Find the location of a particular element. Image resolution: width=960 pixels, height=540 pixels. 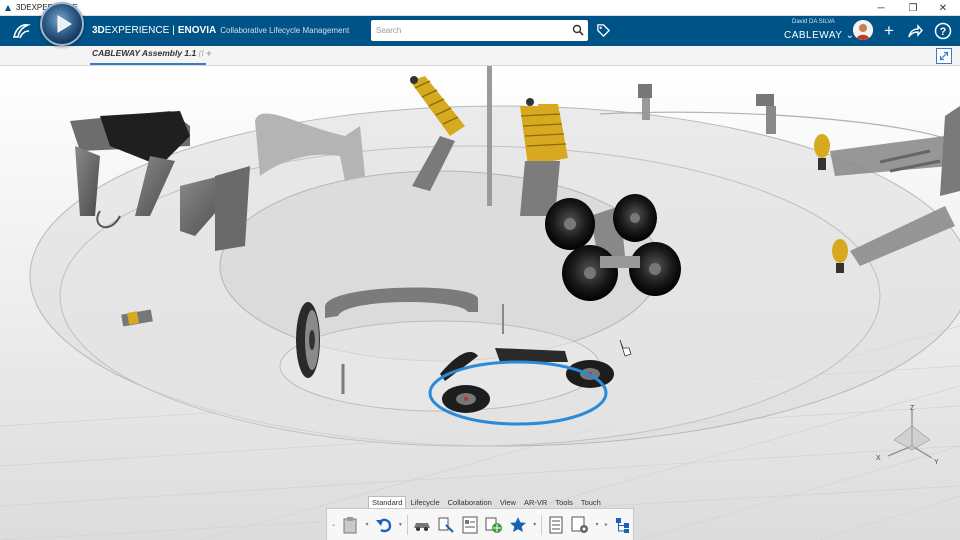

minimize-button: ─ is located at coordinates (881, 8).